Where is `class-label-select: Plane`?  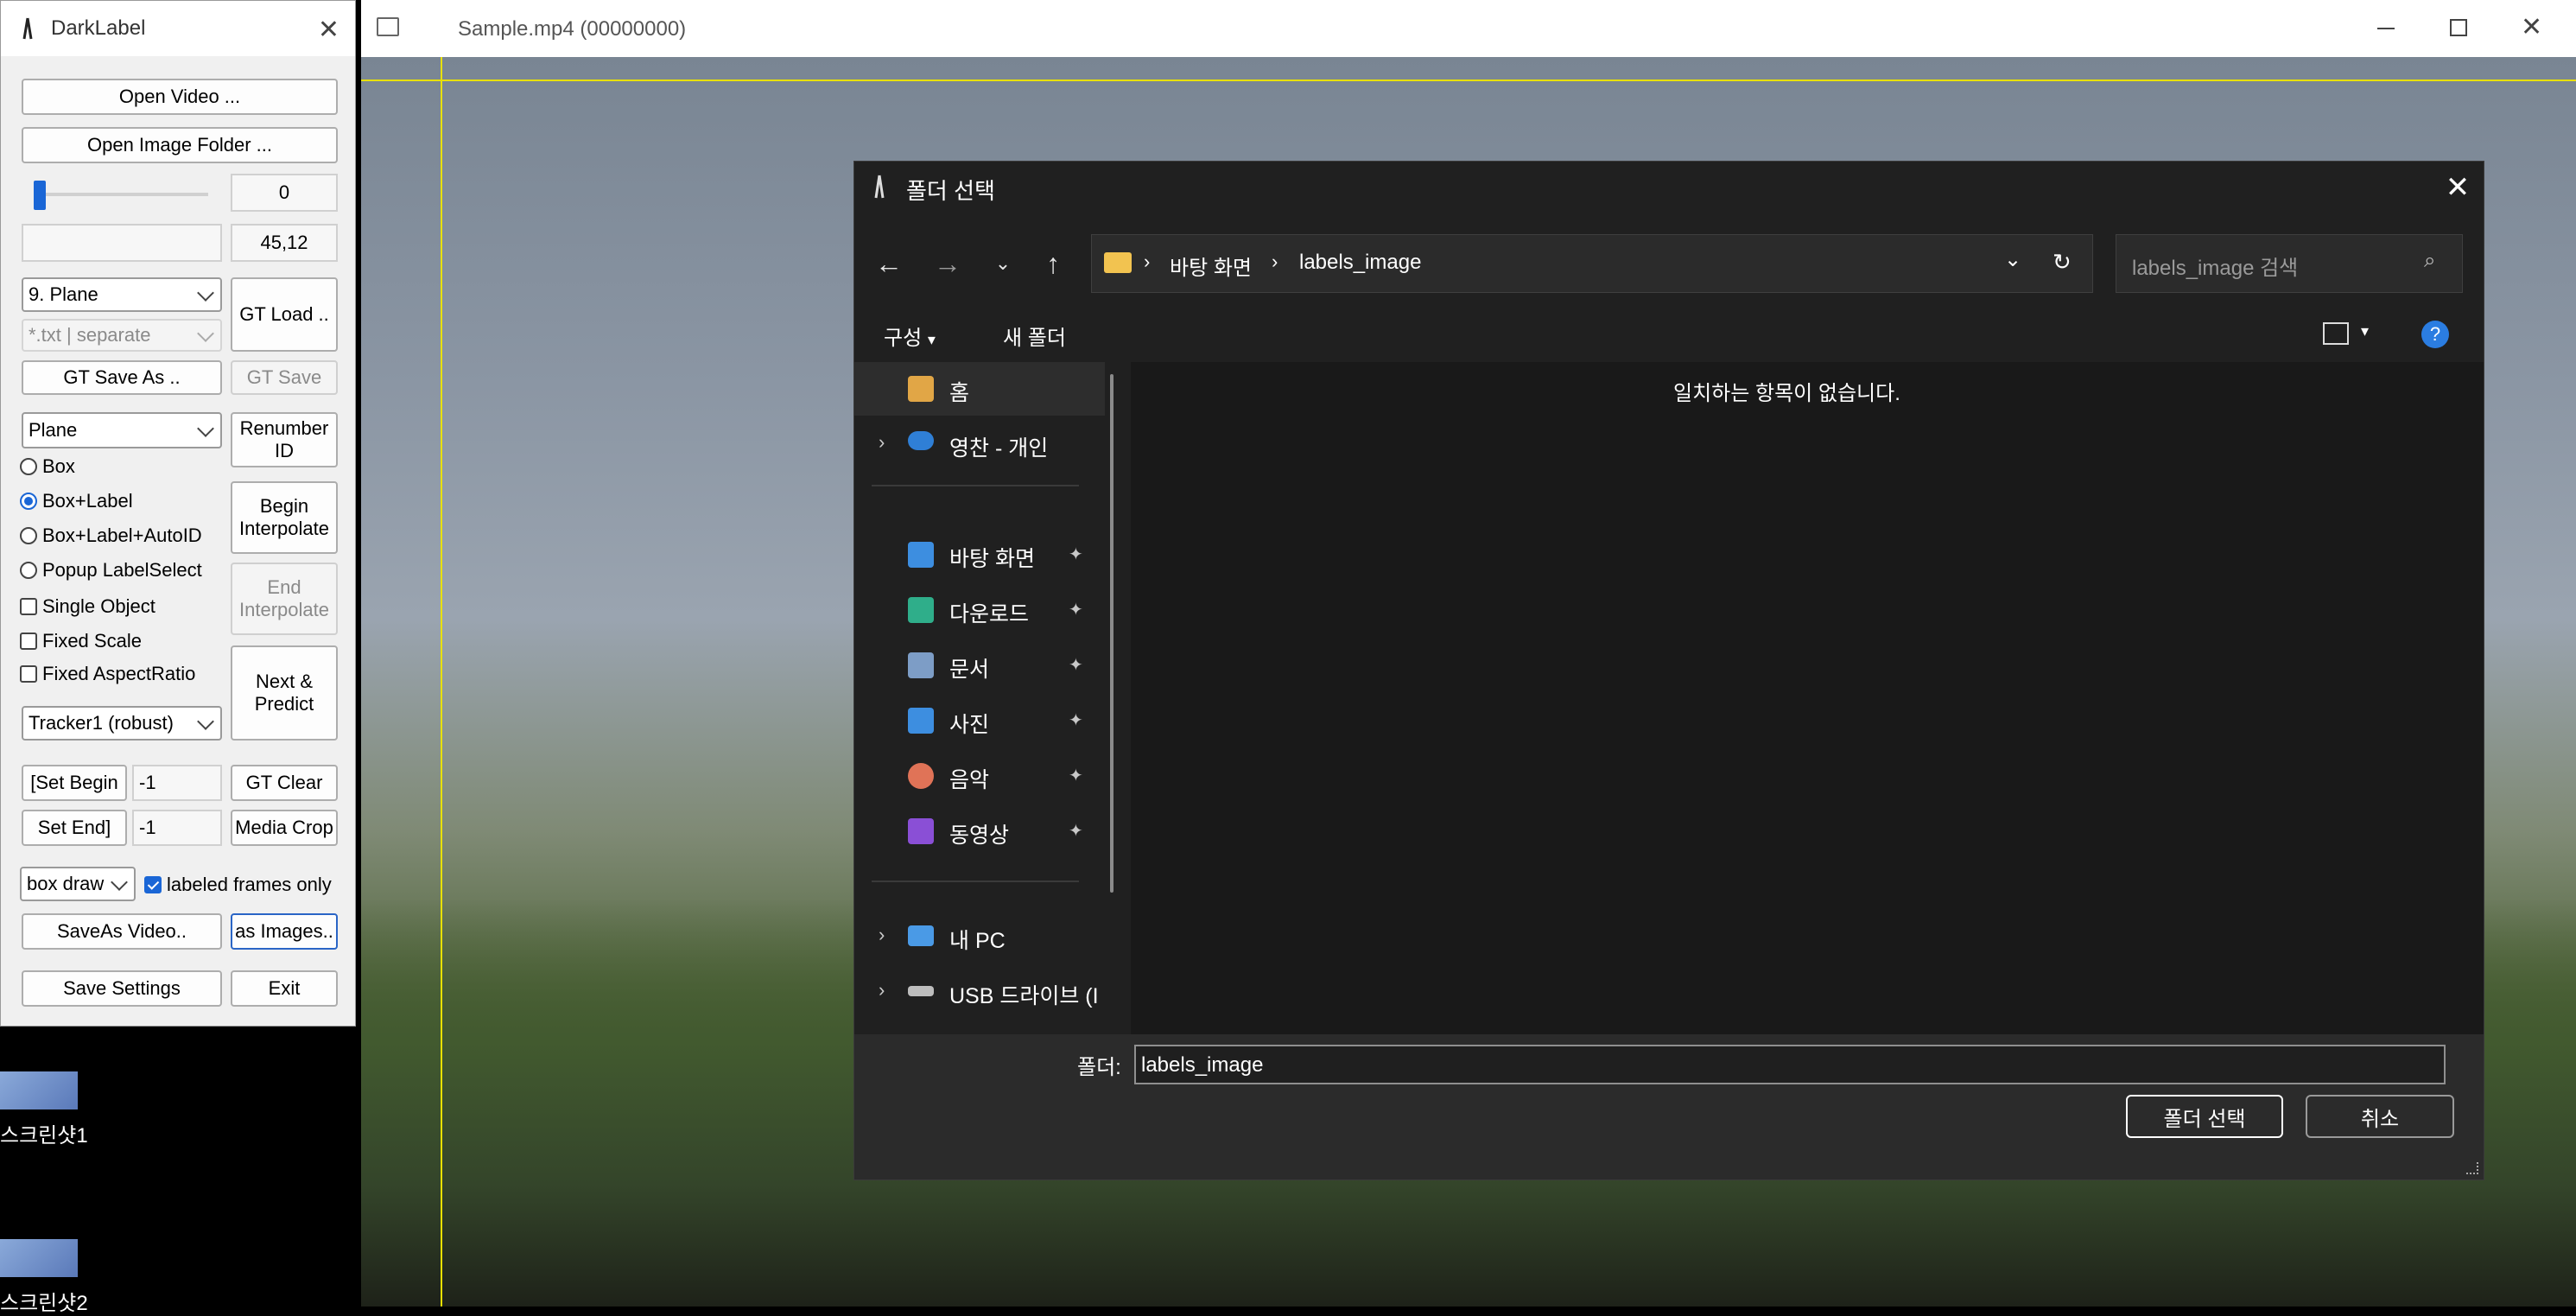 class-label-select: Plane is located at coordinates (122, 430).